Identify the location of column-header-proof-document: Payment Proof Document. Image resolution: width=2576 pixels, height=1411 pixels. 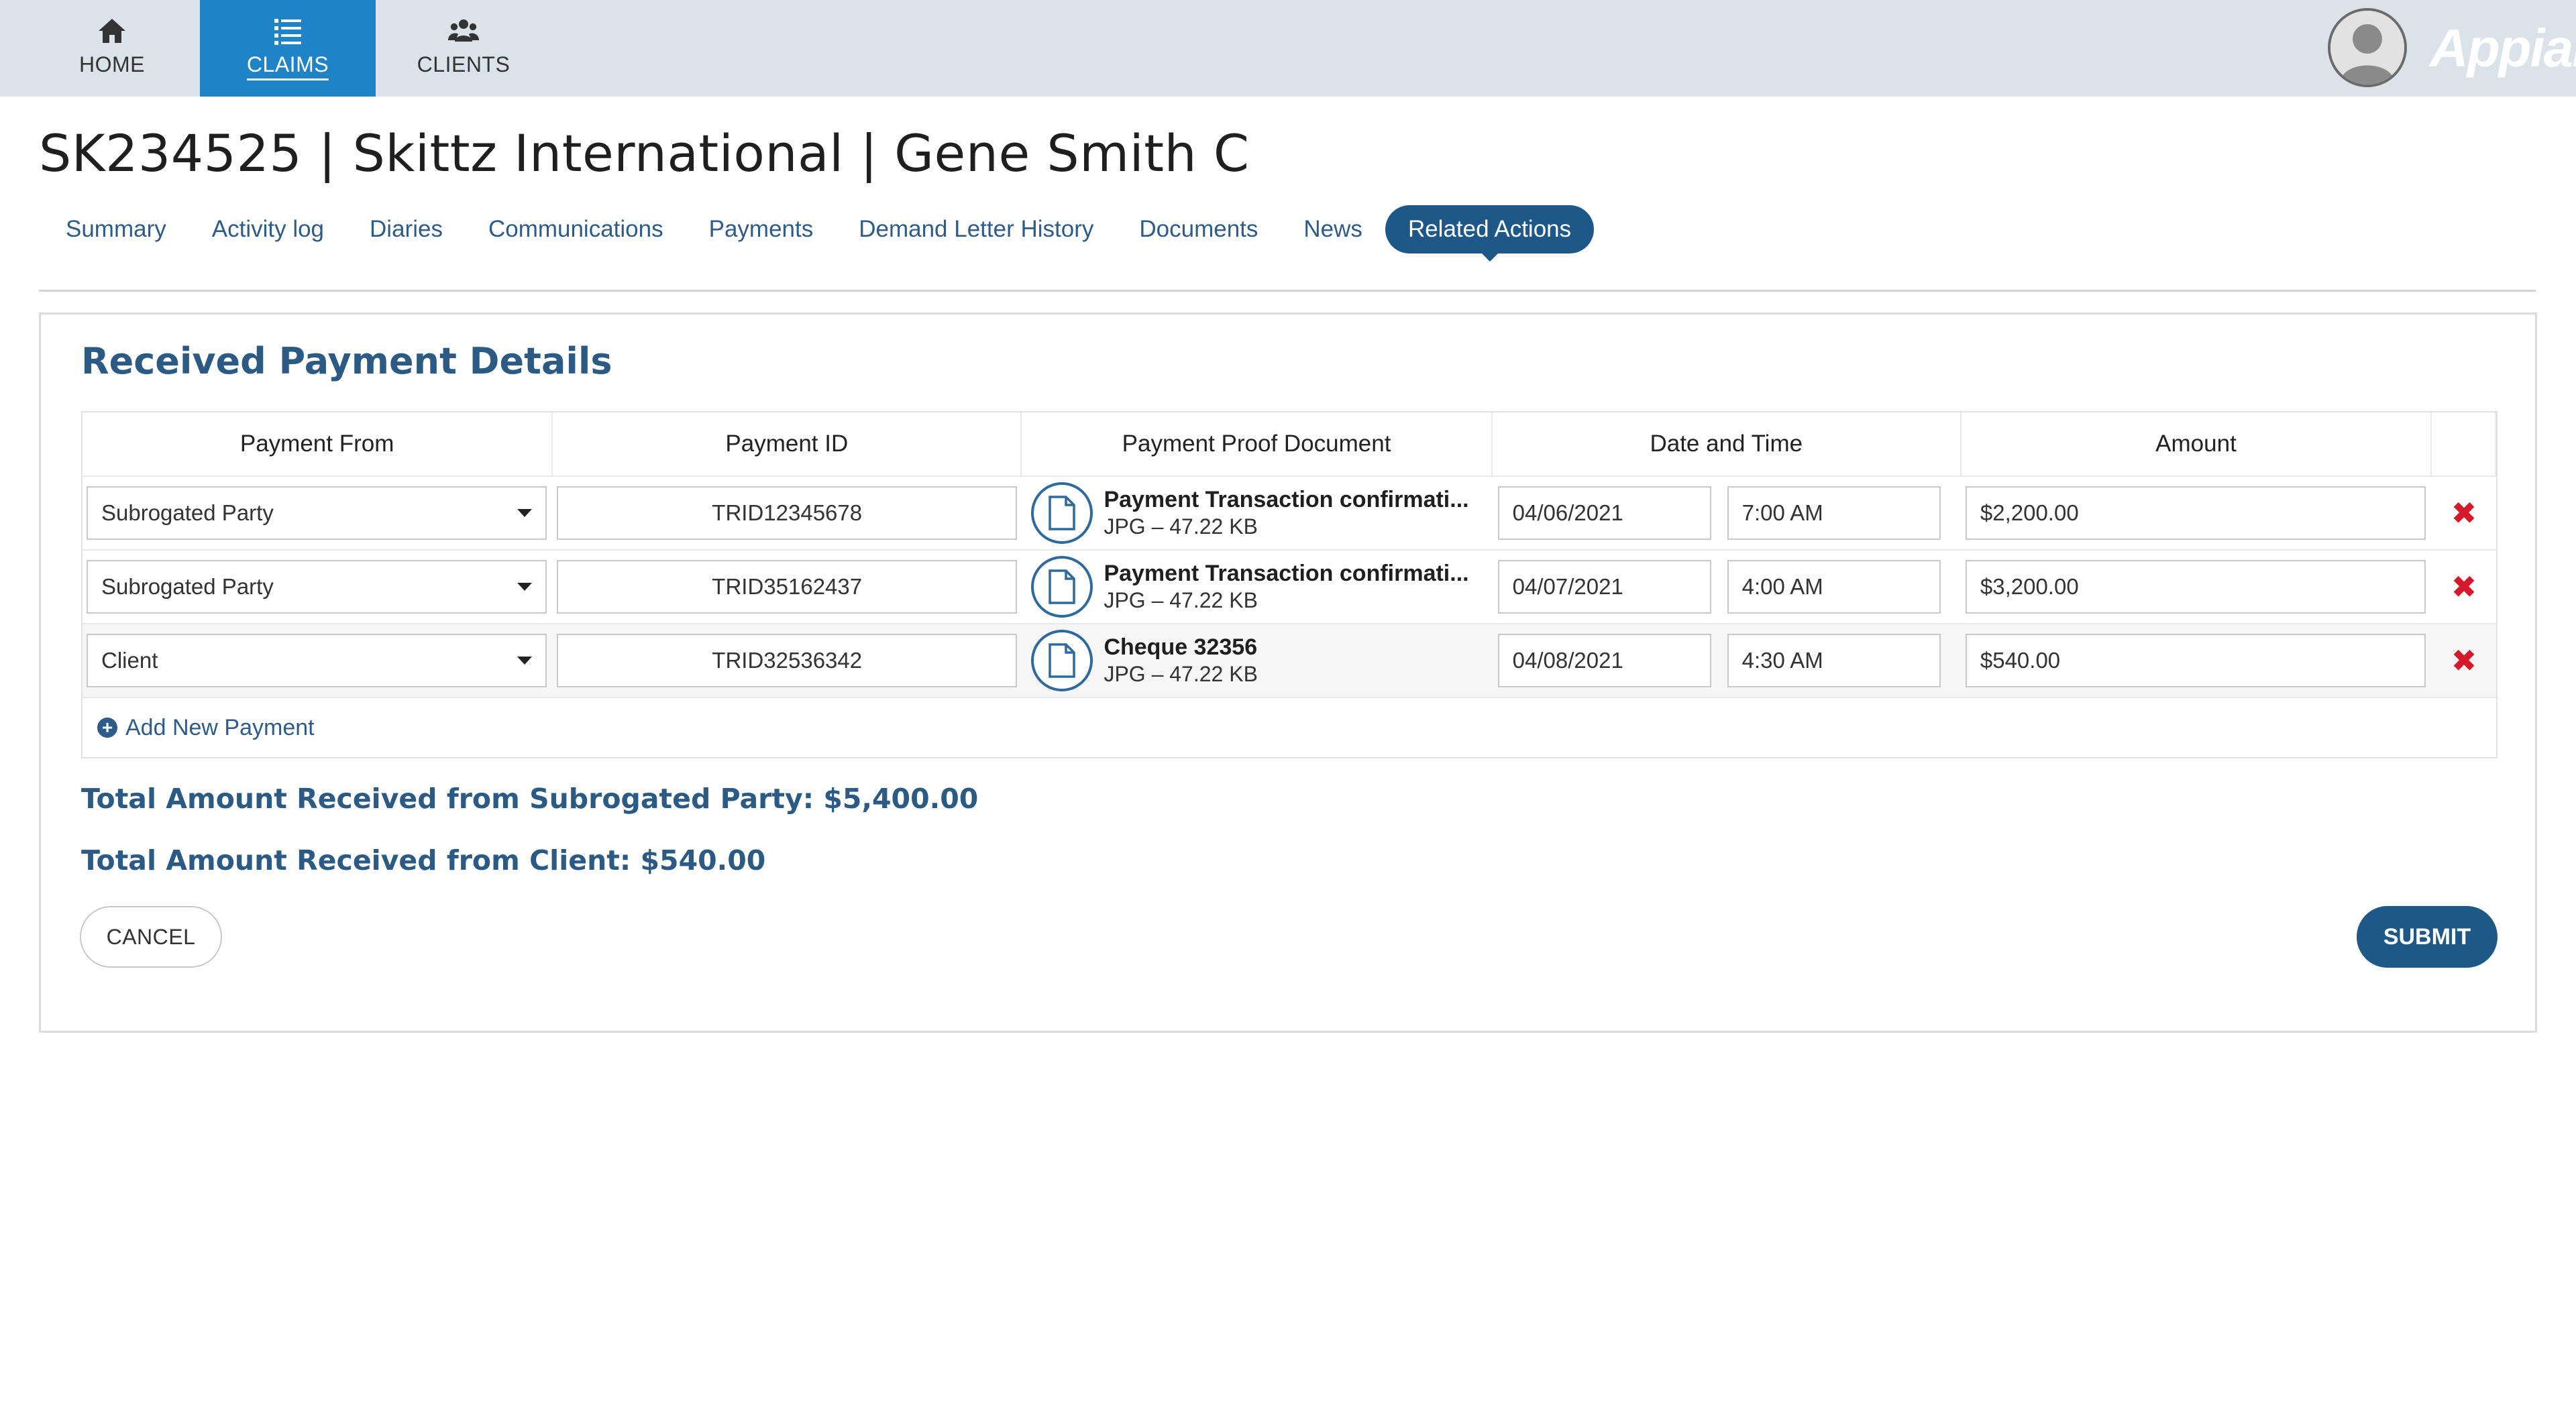
(1257, 443).